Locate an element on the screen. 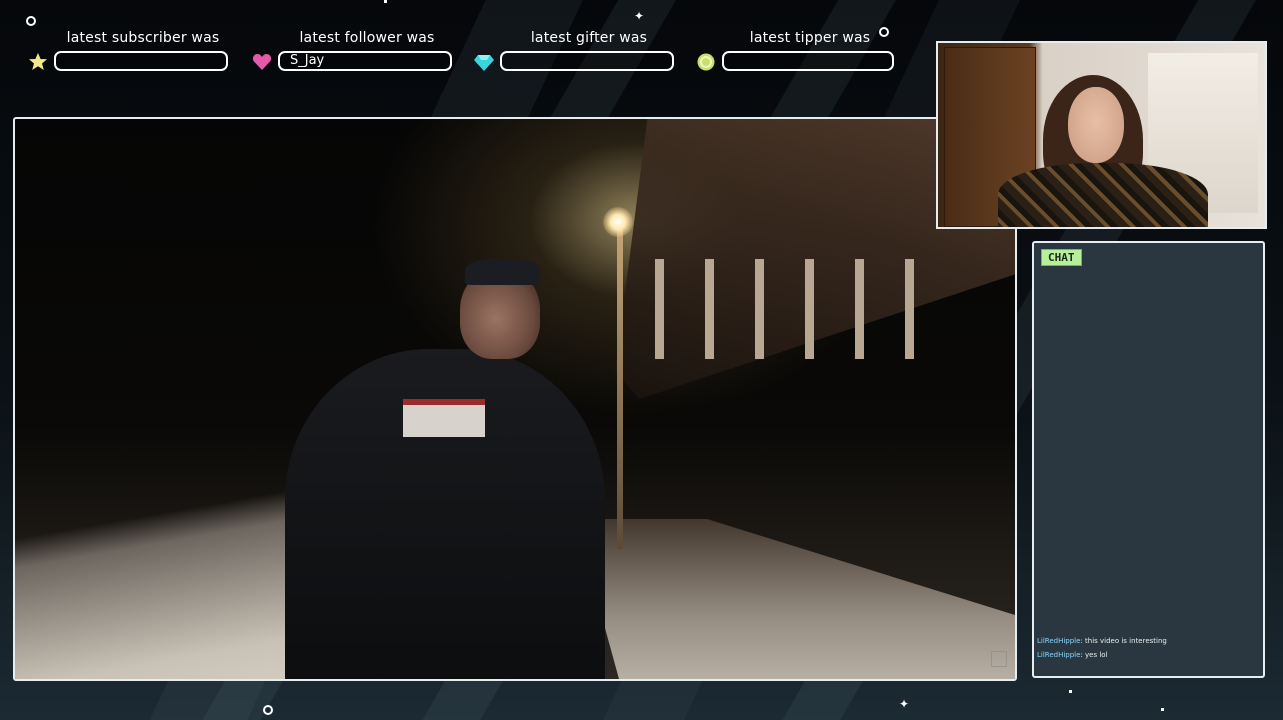 The width and height of the screenshot is (1283, 720). follower-alert: latest follower was S_Jay is located at coordinates (352, 55).